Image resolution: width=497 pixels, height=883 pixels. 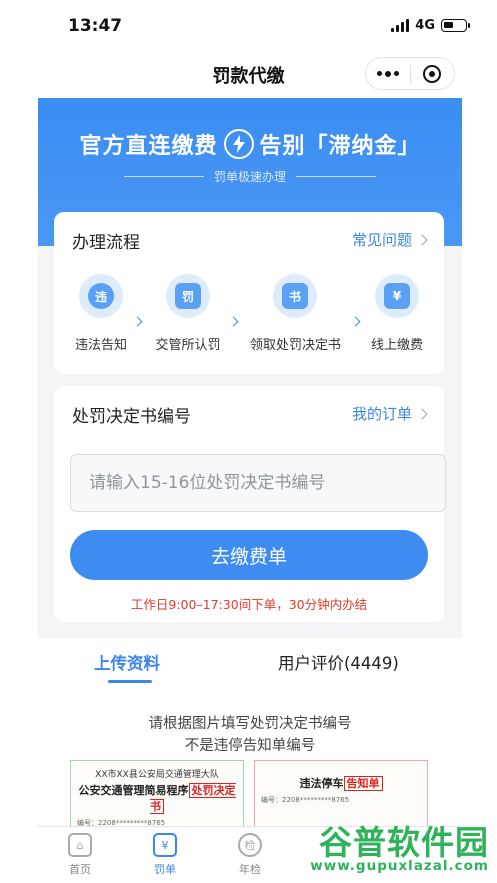 What do you see at coordinates (100, 345) in the screenshot?
I see `flow-step-label: 违法告知` at bounding box center [100, 345].